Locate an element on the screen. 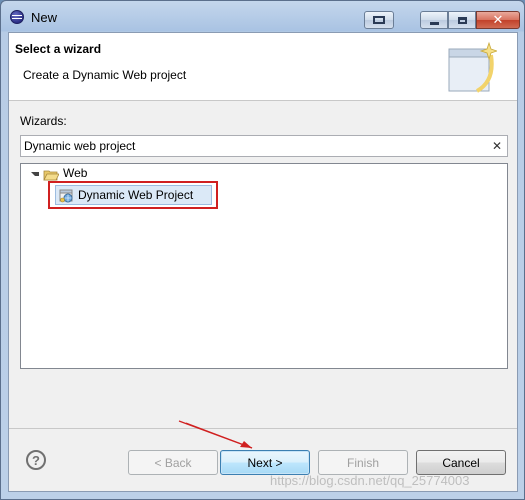 The width and height of the screenshot is (525, 500). minimize-icon is located at coordinates (434, 23).